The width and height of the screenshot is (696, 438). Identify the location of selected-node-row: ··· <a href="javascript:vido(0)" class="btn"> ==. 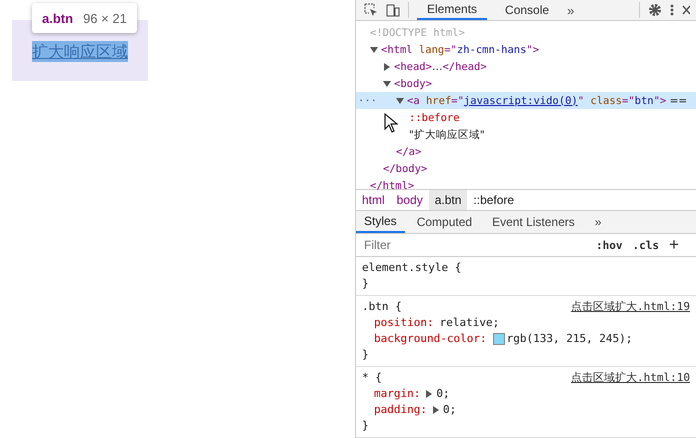
(526, 100).